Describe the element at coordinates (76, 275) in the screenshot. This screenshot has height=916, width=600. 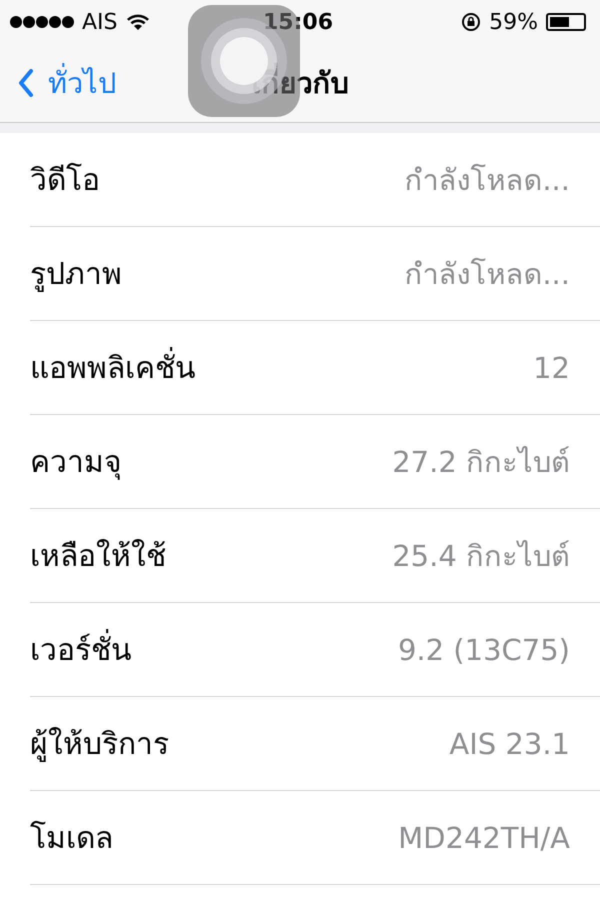
I see `row-label: รูปภาพ` at that location.